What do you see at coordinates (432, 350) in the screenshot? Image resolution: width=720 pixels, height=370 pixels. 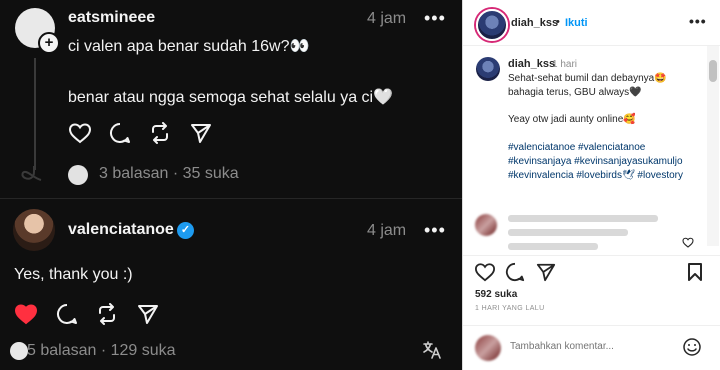 I see `translate-icon` at bounding box center [432, 350].